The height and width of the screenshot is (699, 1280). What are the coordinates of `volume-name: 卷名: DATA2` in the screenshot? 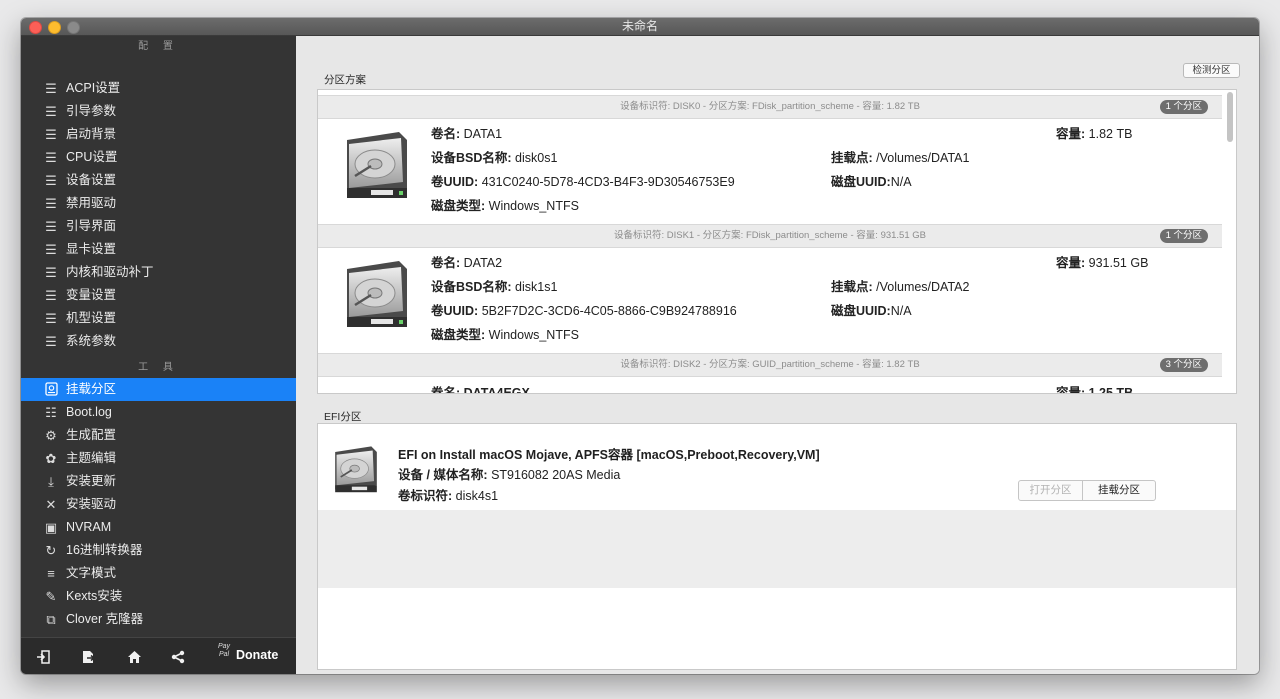 It's located at (467, 263).